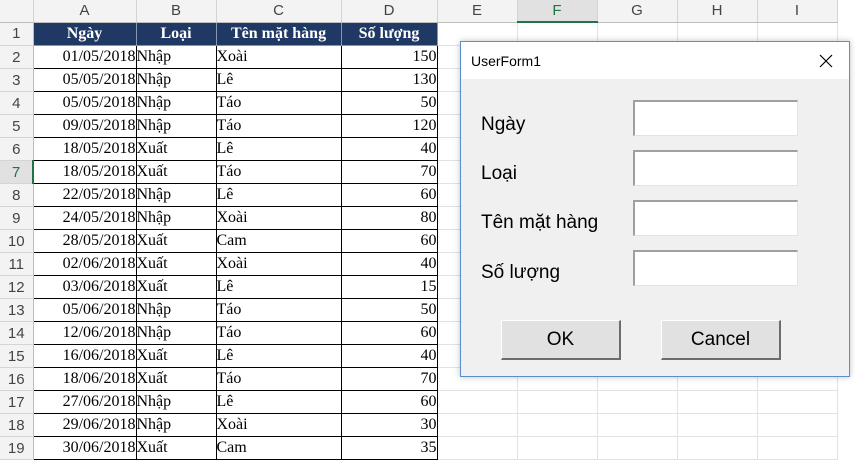 The image size is (855, 466). What do you see at coordinates (84, 402) in the screenshot?
I see `cell-ngay: 27/06/2018` at bounding box center [84, 402].